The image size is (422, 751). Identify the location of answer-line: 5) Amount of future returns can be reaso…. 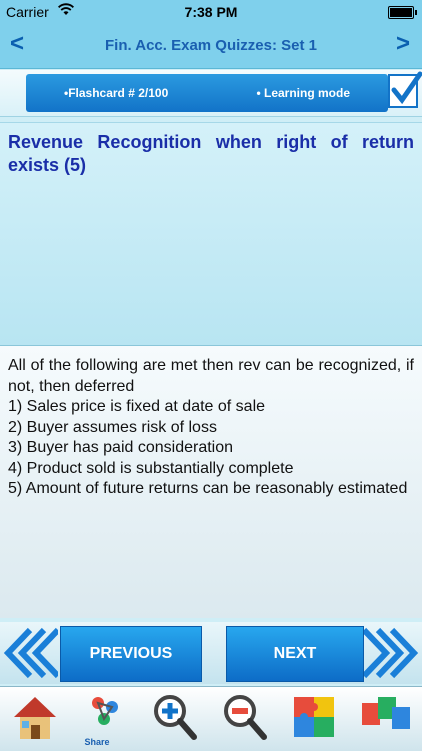
(208, 488).